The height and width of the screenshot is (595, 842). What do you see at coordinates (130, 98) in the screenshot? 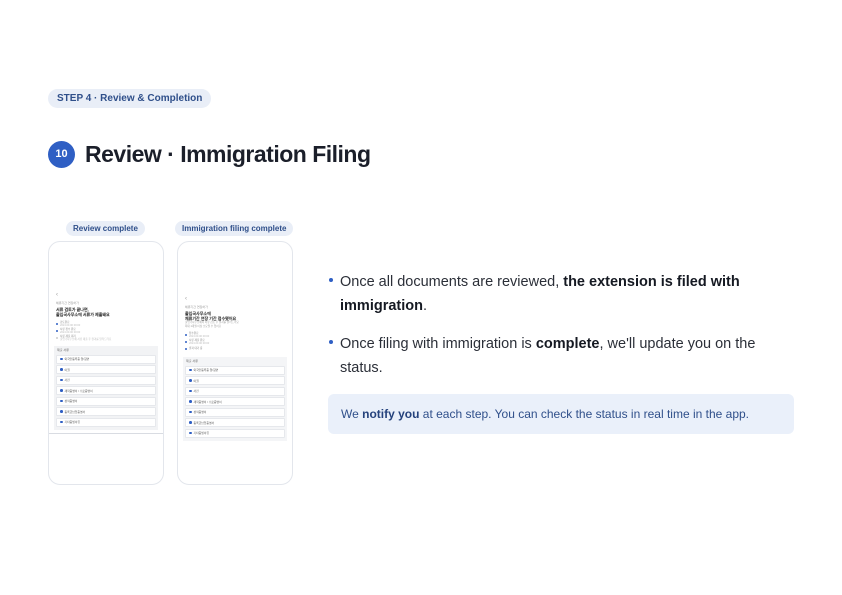
I see `step-pill: STEP 4 · Review & Completion` at bounding box center [130, 98].